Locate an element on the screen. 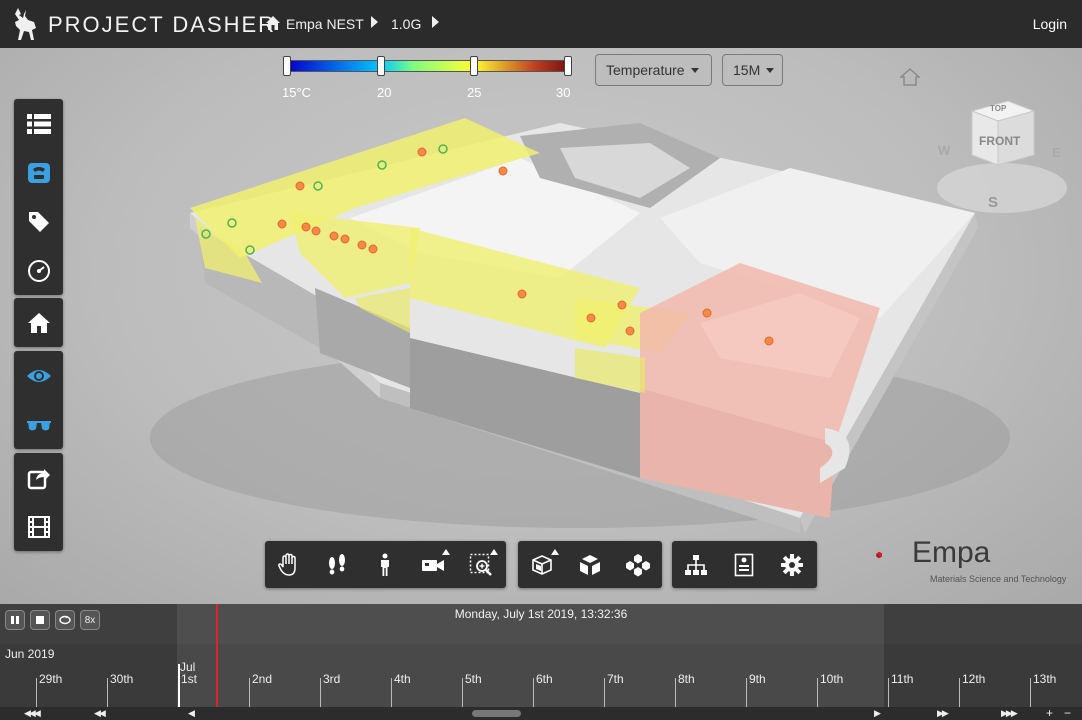 The height and width of the screenshot is (720, 1082). film-icon is located at coordinates (38, 526).